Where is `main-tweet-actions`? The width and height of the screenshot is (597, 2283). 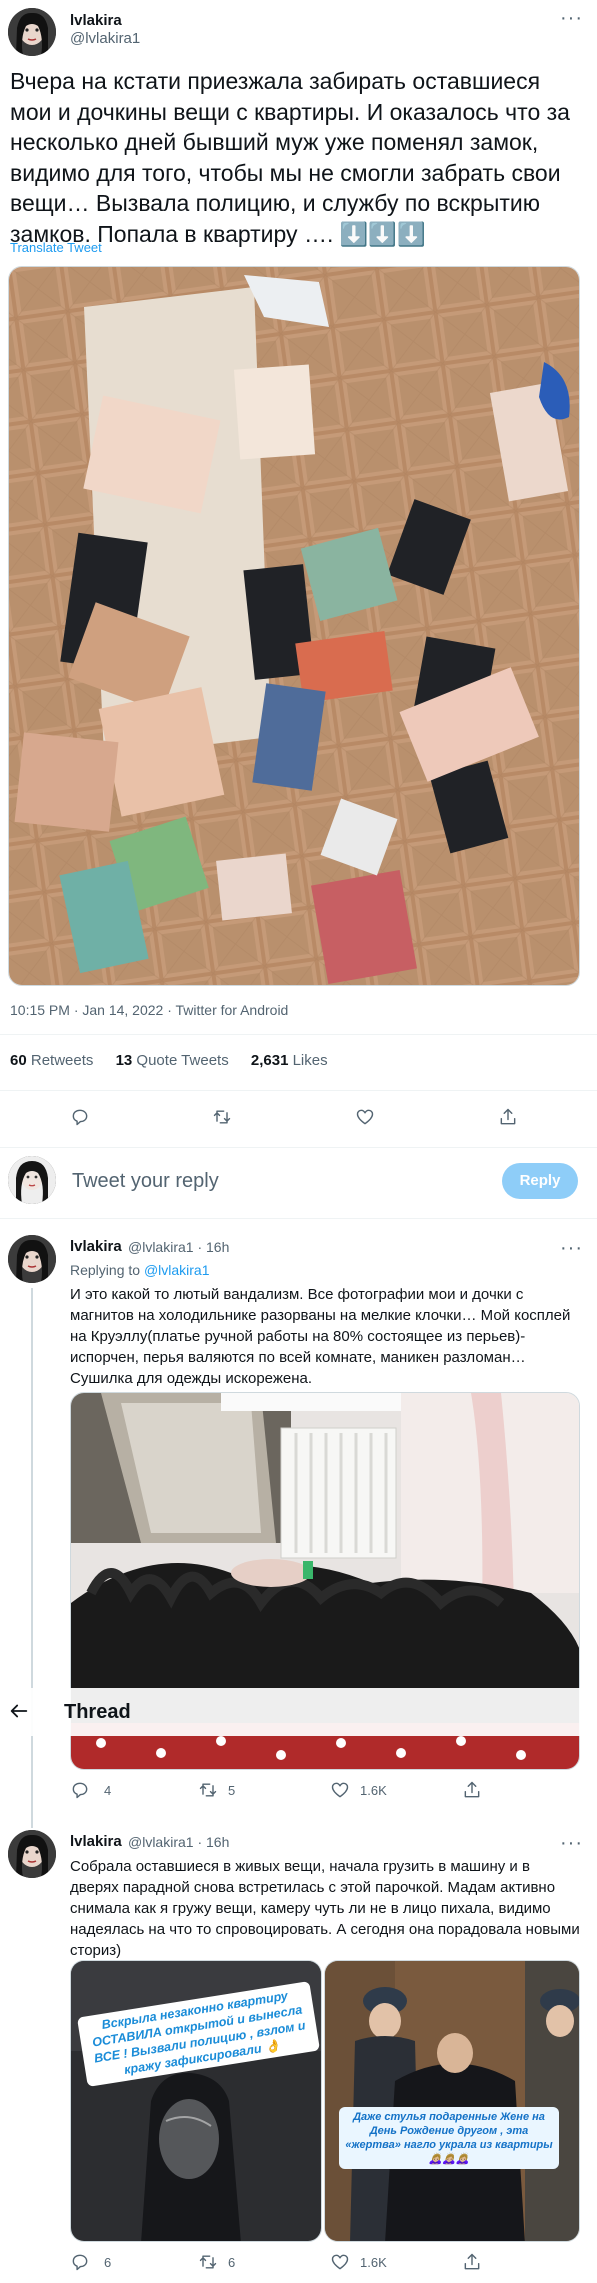
main-tweet-actions is located at coordinates (298, 1122).